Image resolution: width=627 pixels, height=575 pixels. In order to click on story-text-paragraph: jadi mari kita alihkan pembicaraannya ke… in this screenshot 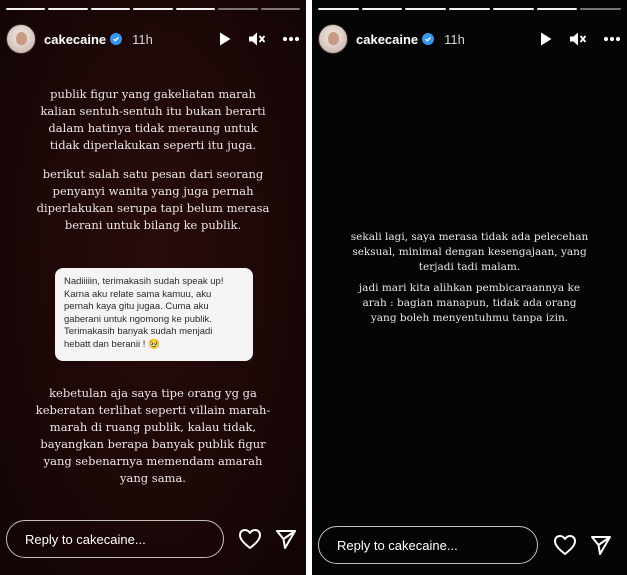, I will do `click(469, 303)`.